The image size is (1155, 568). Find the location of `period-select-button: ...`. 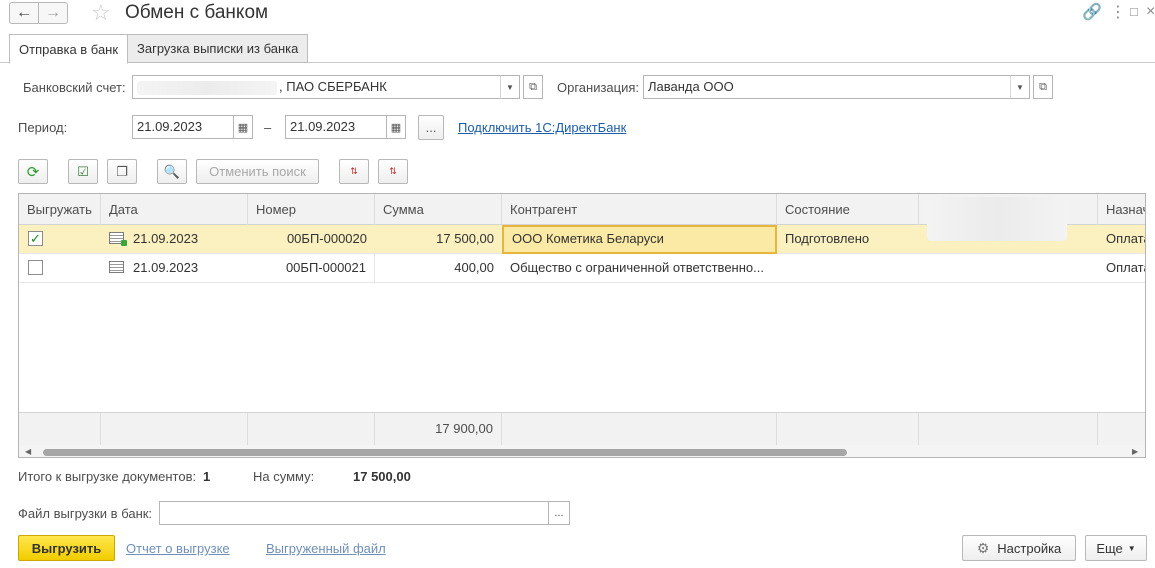

period-select-button: ... is located at coordinates (431, 127).